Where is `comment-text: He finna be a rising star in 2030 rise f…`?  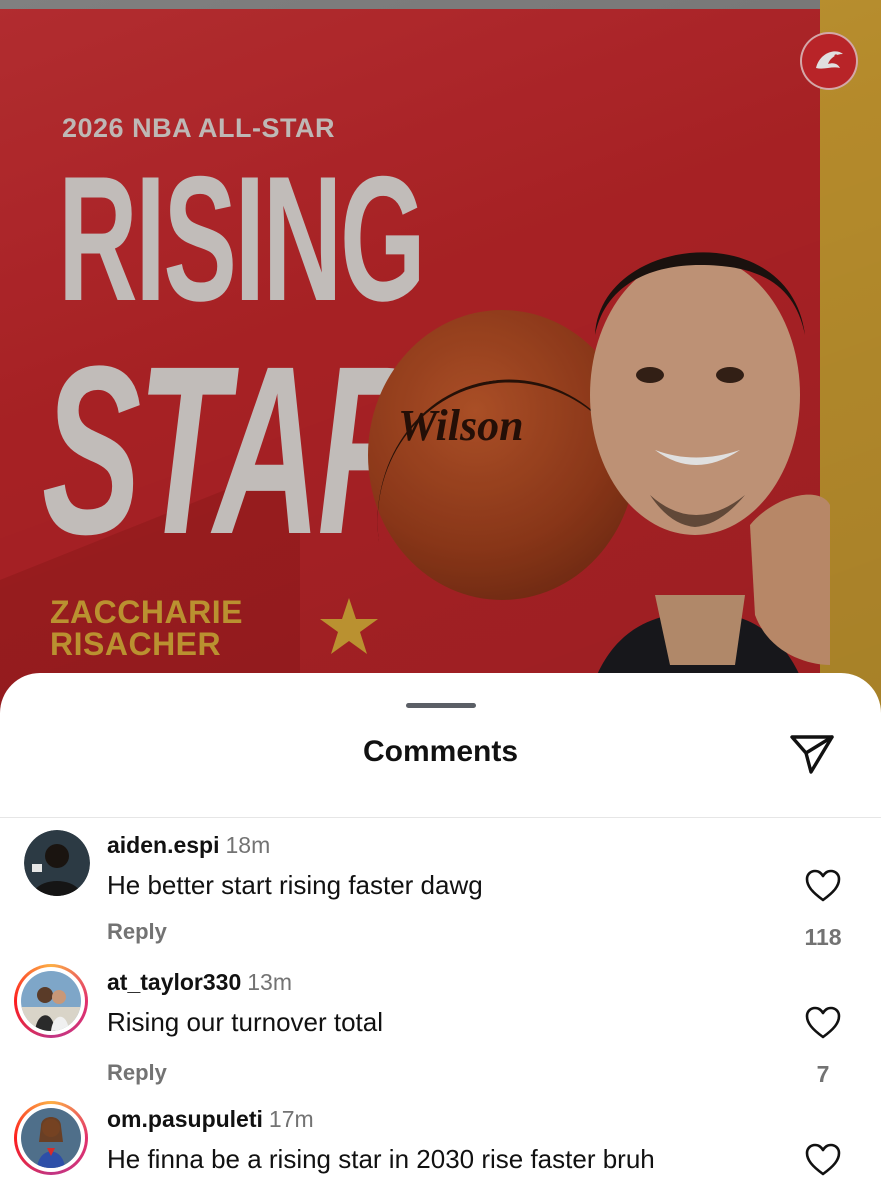
comment-text: He finna be a rising star in 2030 rise f… is located at coordinates (381, 1159).